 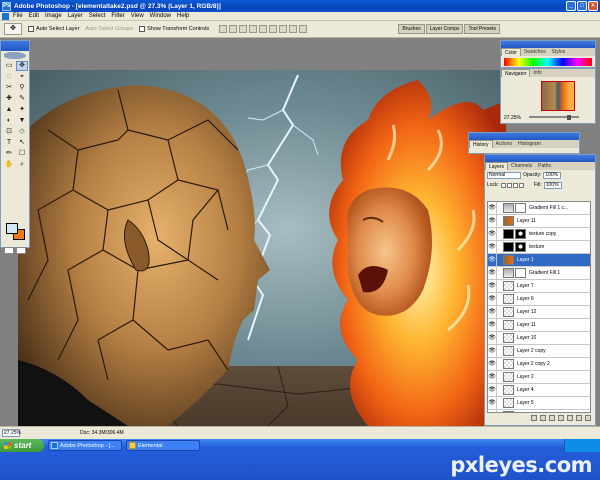 I want to click on color-panel-header, so click(x=548, y=44).